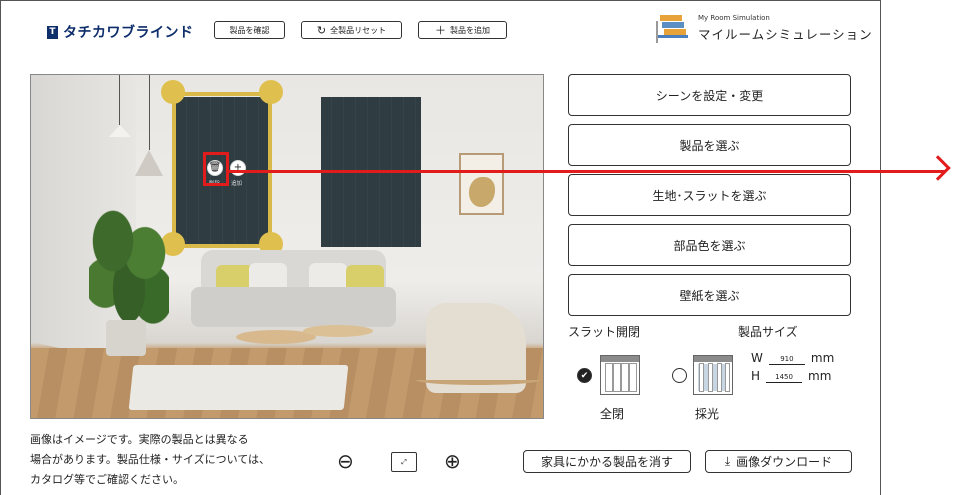  I want to click on plus-icon: ＋, so click(440, 30).